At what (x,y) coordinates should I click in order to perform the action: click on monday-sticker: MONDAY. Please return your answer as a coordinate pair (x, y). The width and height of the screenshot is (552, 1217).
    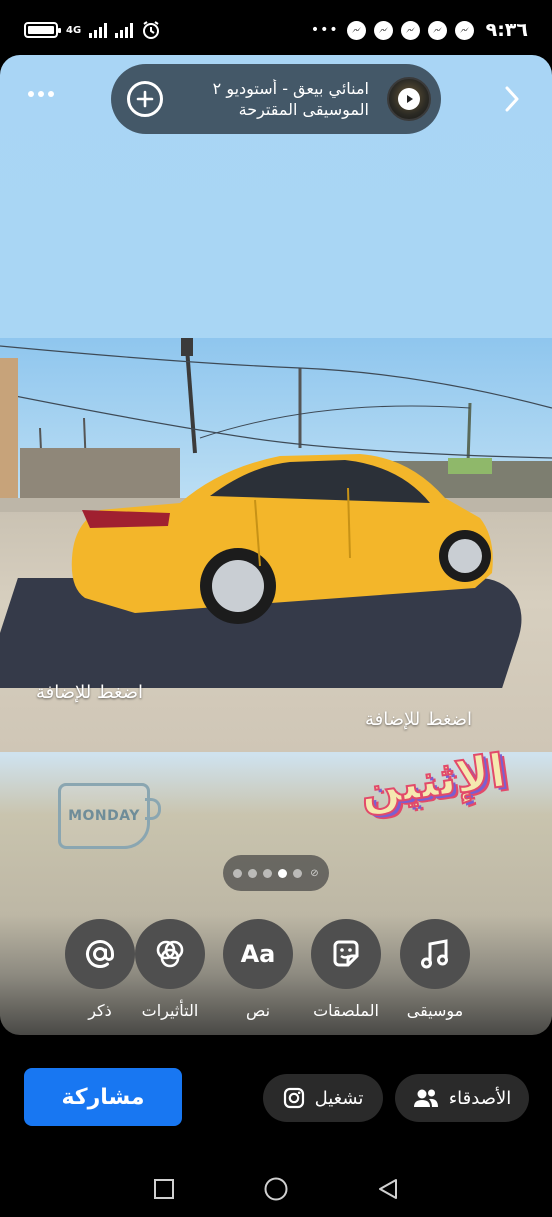
    Looking at the image, I should click on (109, 816).